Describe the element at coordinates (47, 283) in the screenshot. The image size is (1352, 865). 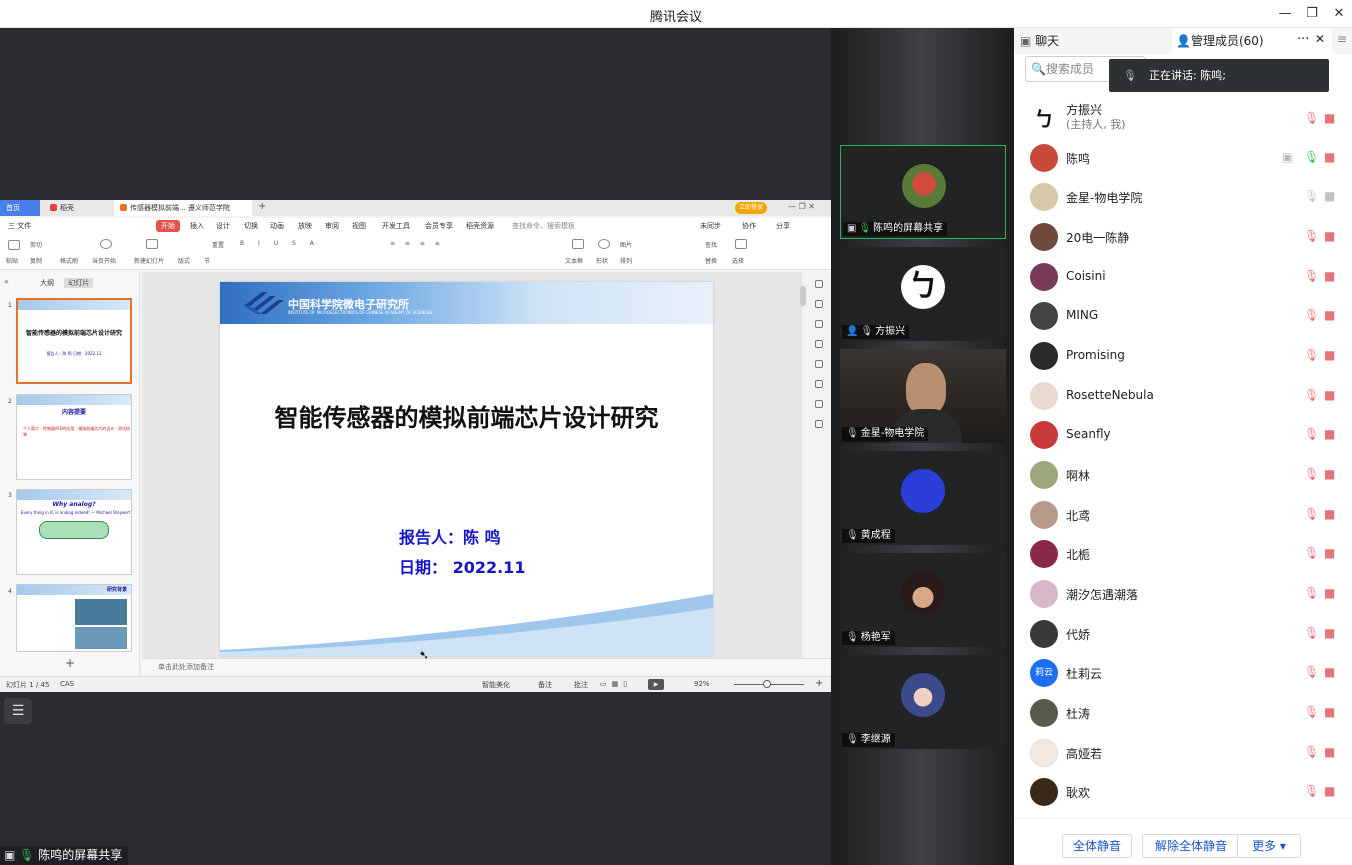
I see `tab-outline: 大纲` at that location.